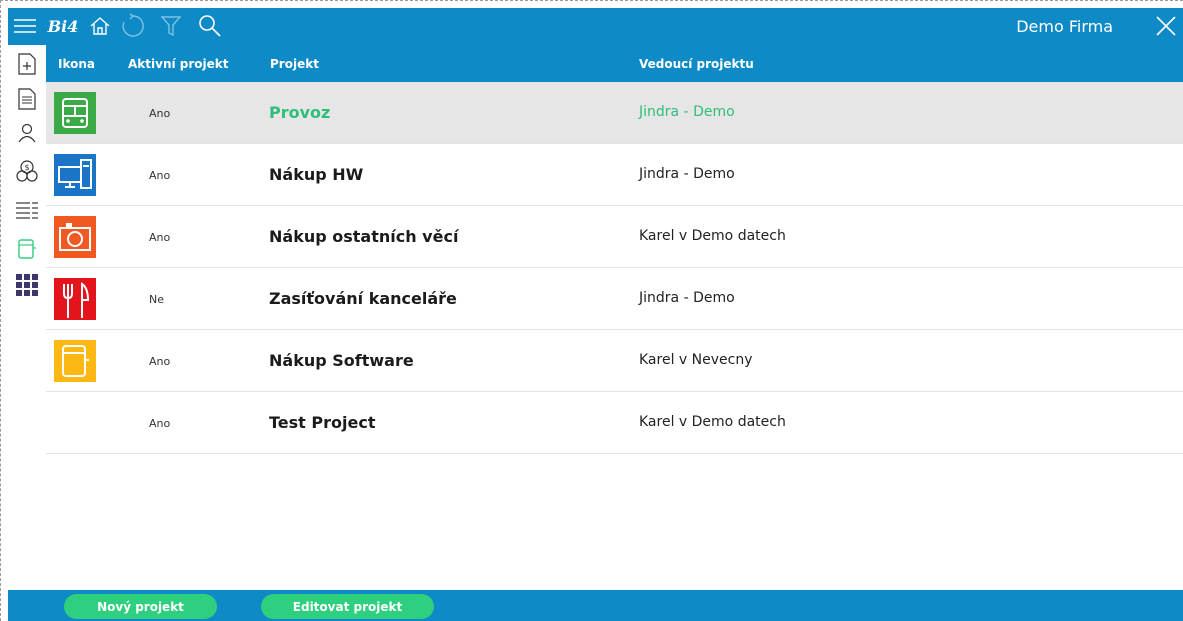  What do you see at coordinates (322, 422) in the screenshot?
I see `project-name: Test Project` at bounding box center [322, 422].